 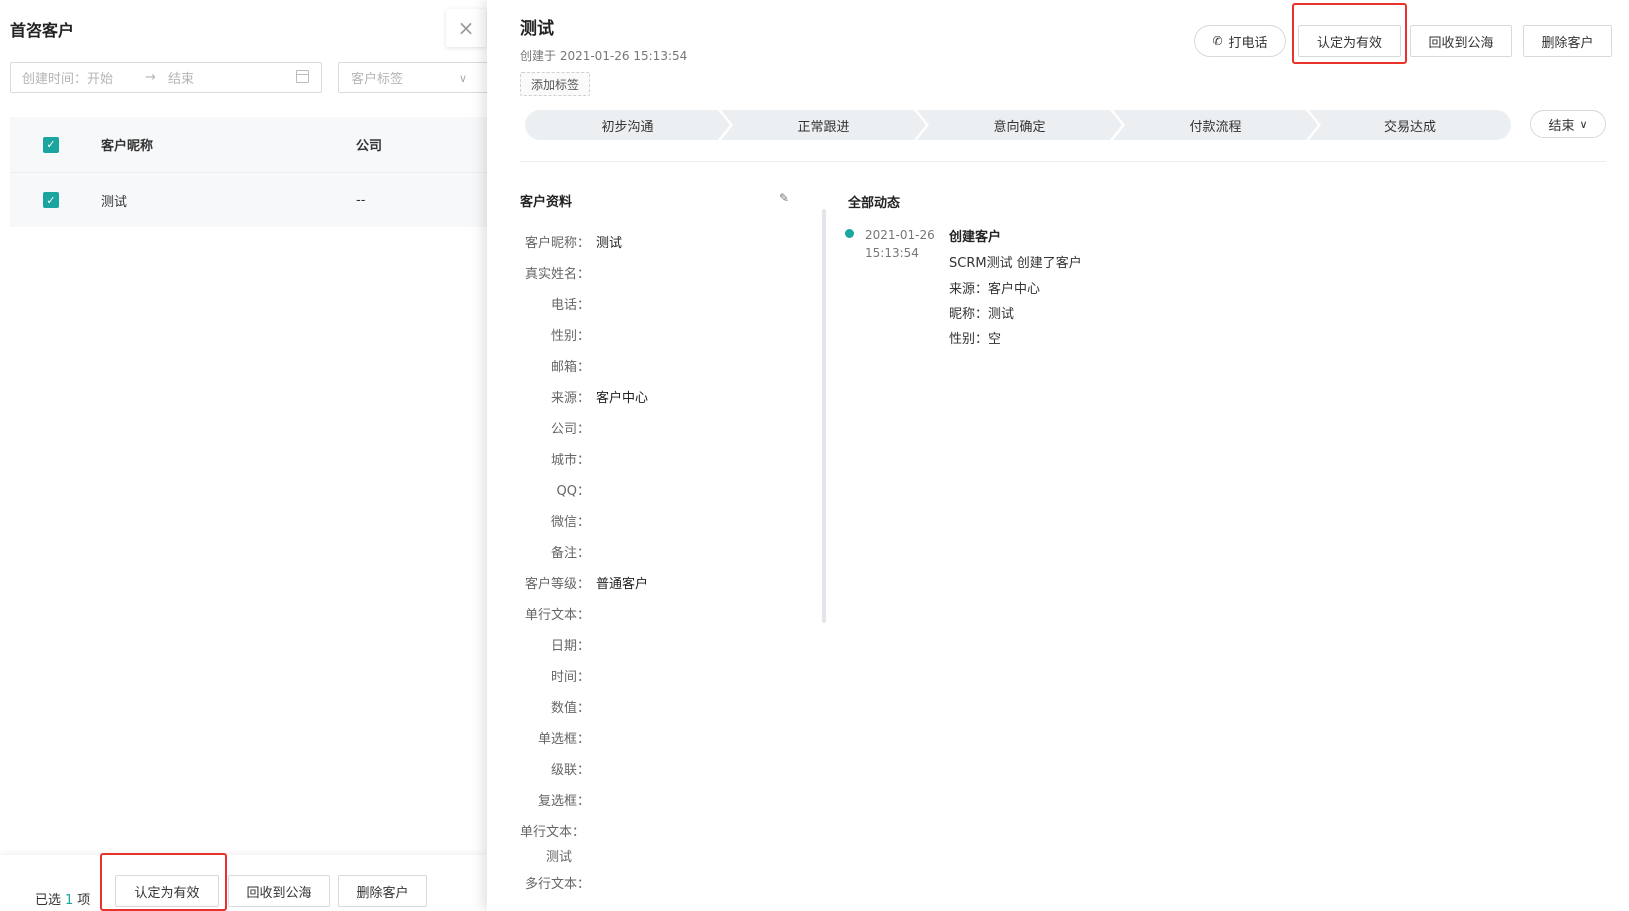 I want to click on timeline-line: SCRM测试 创建了客户, so click(x=1015, y=263).